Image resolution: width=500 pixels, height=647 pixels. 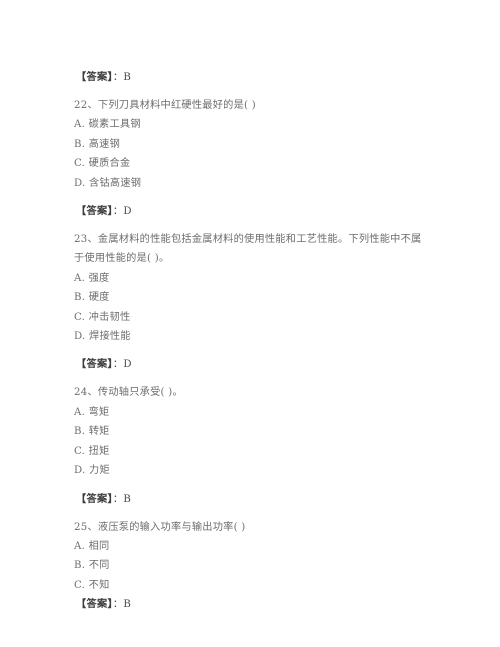 What do you see at coordinates (165, 105) in the screenshot?
I see `question-stem: 22、下列刀具材料中红硬性最好的是( )` at bounding box center [165, 105].